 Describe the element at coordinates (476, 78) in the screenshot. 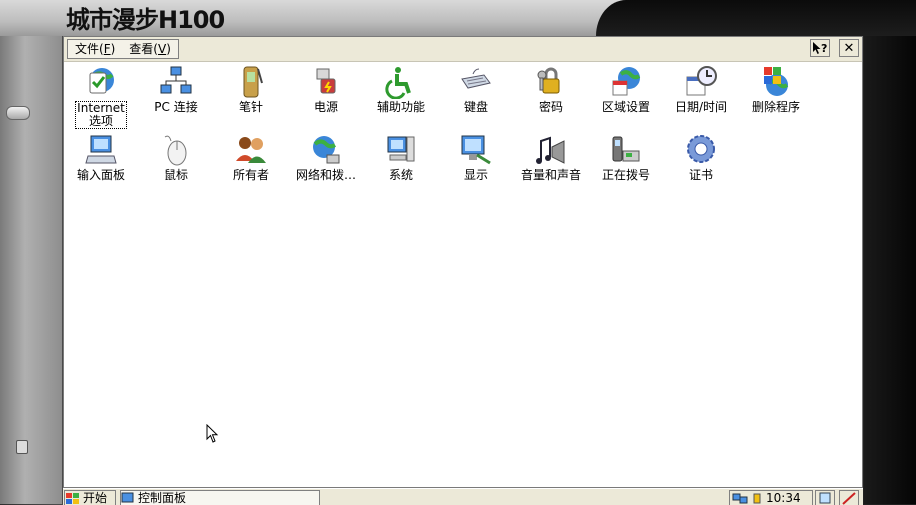

I see `keyboard-icon` at that location.